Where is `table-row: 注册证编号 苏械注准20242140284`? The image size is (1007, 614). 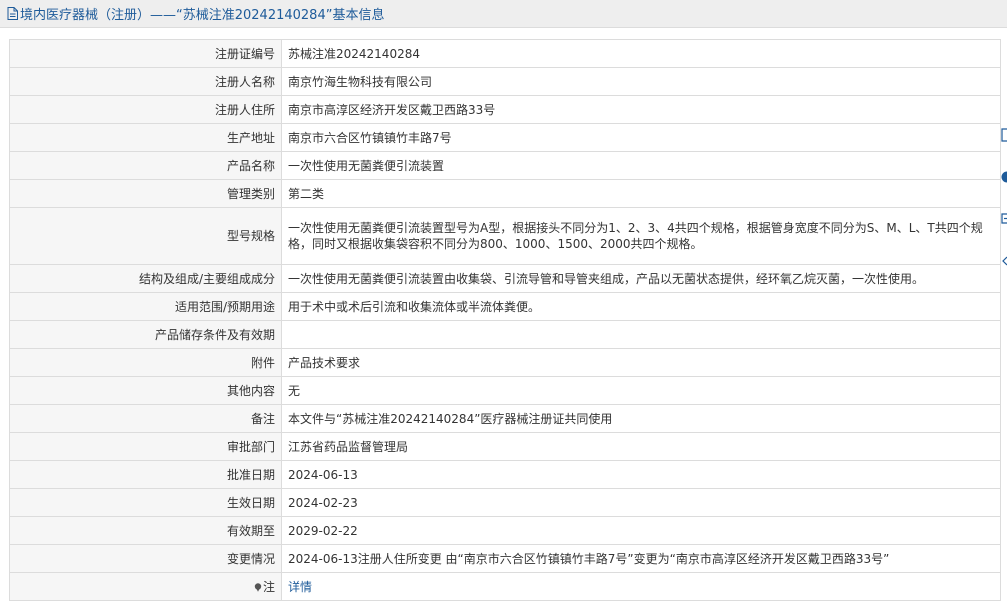 table-row: 注册证编号 苏械注准20242140284 is located at coordinates (505, 53).